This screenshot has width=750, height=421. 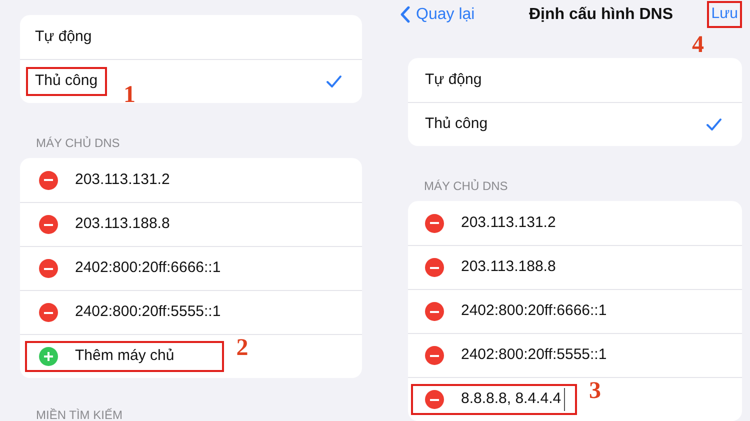 What do you see at coordinates (106, 356) in the screenshot?
I see `add-server-button: Thêm máy chủ` at bounding box center [106, 356].